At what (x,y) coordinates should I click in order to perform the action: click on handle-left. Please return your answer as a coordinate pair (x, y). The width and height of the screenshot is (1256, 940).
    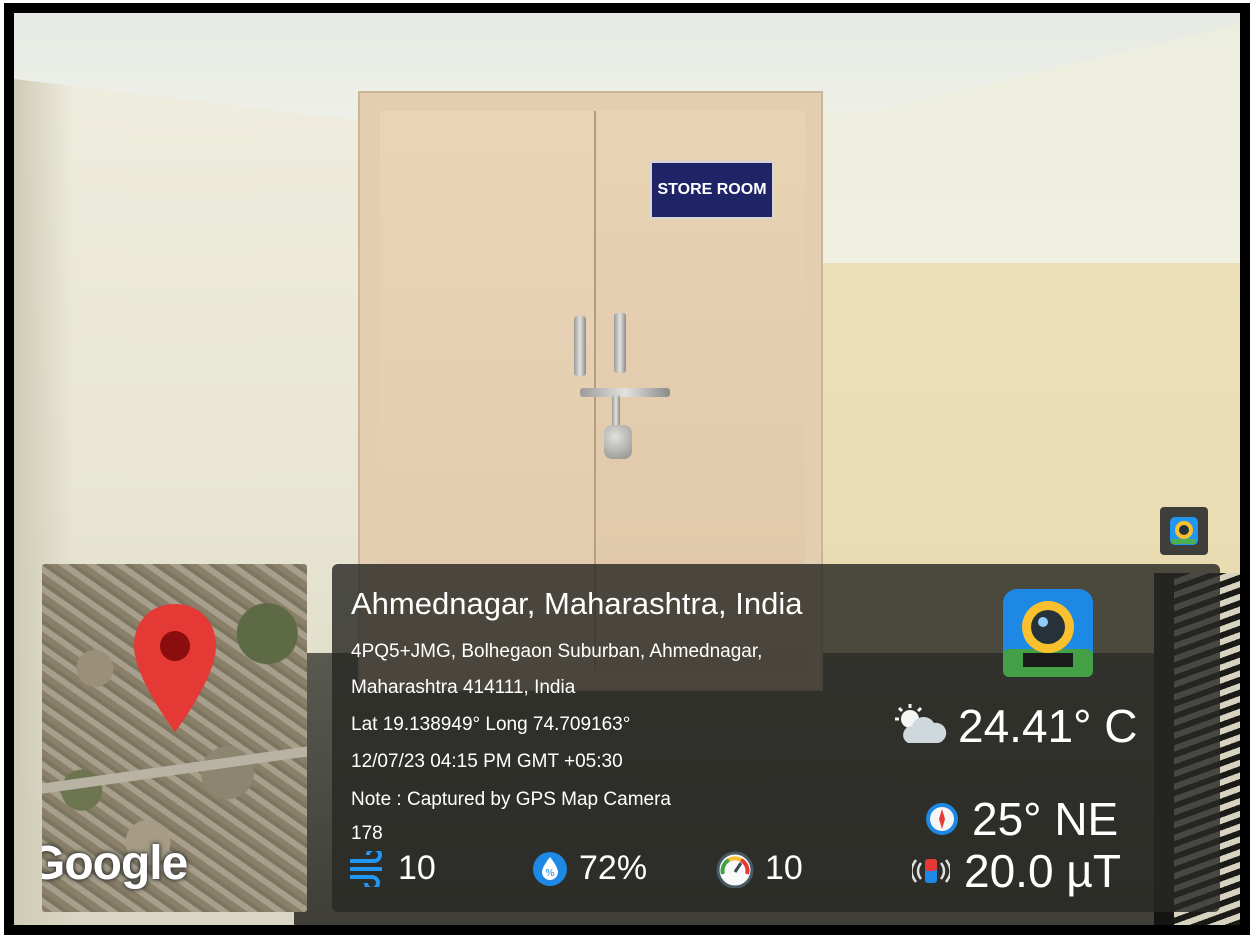
    Looking at the image, I should click on (580, 346).